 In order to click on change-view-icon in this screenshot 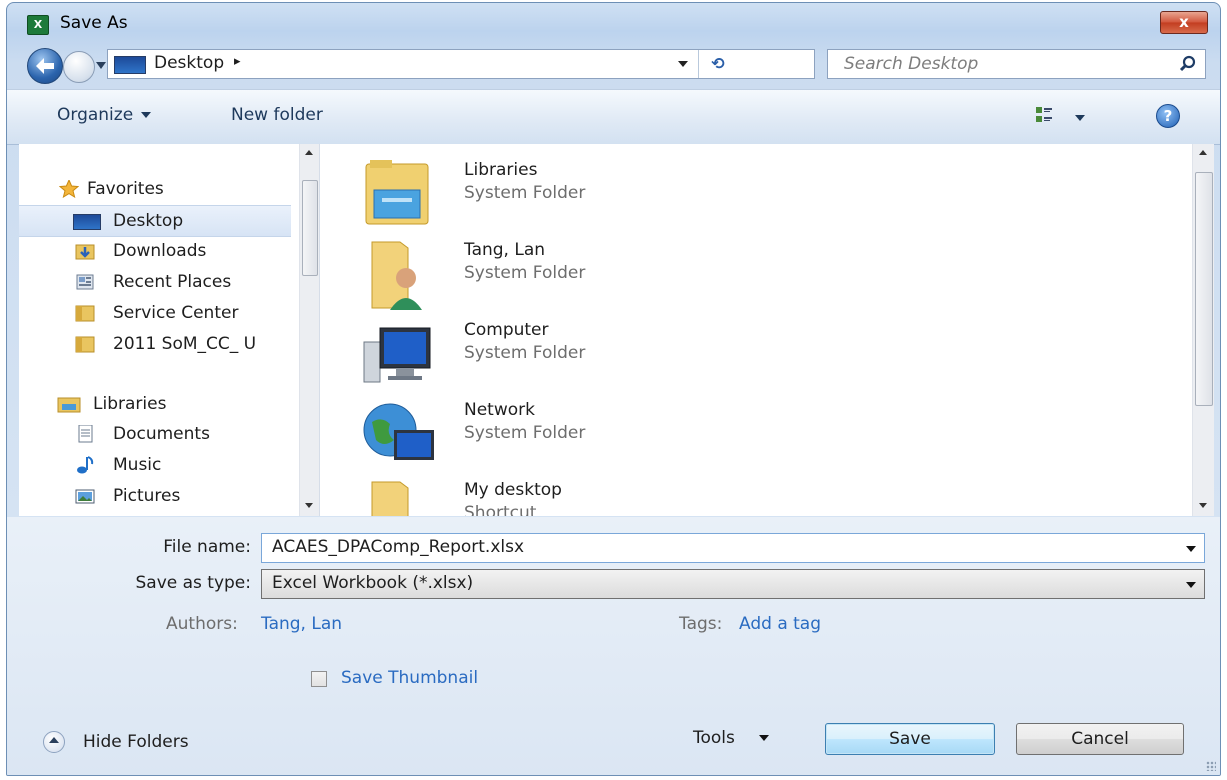, I will do `click(1044, 115)`.